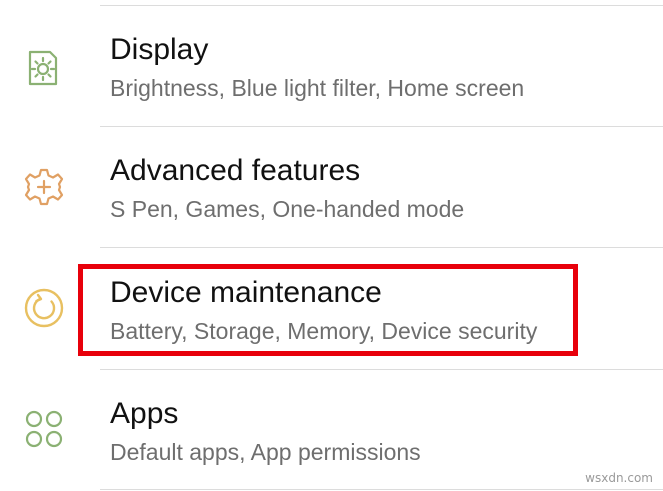 The height and width of the screenshot is (491, 663). Describe the element at coordinates (619, 478) in the screenshot. I see `watermark: wsxdn.com` at that location.